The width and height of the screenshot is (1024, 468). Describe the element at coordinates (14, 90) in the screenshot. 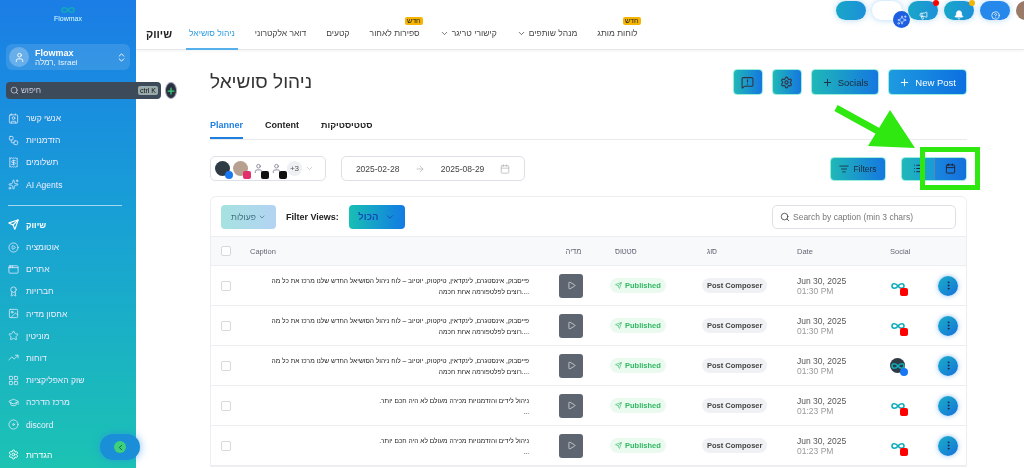

I see `search-icon` at that location.